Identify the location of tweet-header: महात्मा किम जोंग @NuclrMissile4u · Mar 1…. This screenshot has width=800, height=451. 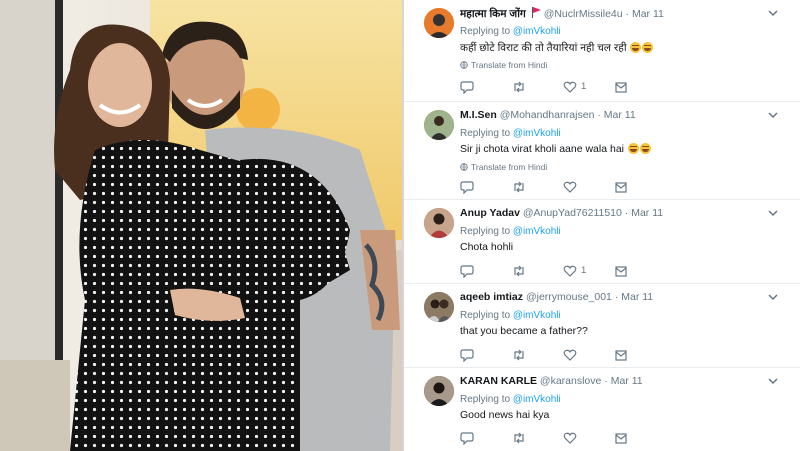
(562, 13).